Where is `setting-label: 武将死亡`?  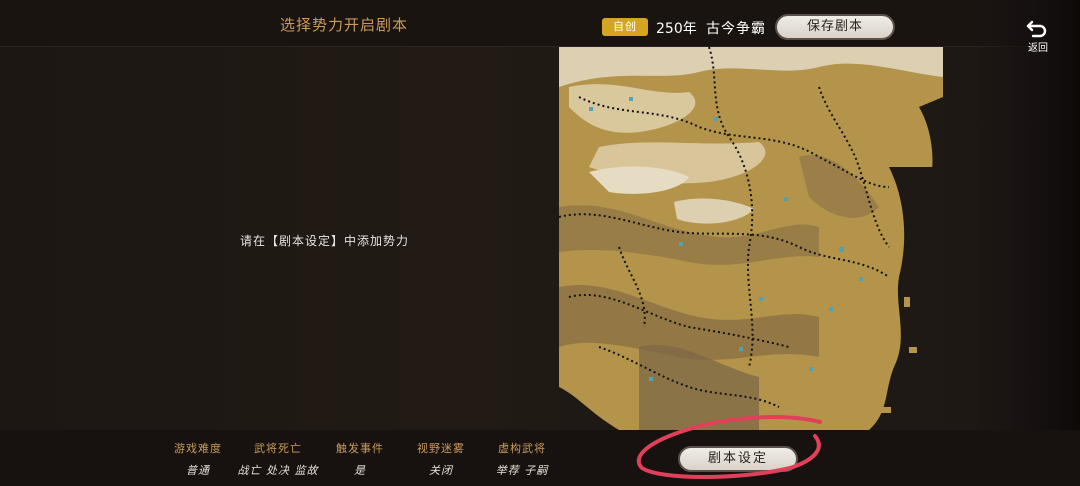
setting-label: 武将死亡 is located at coordinates (278, 448).